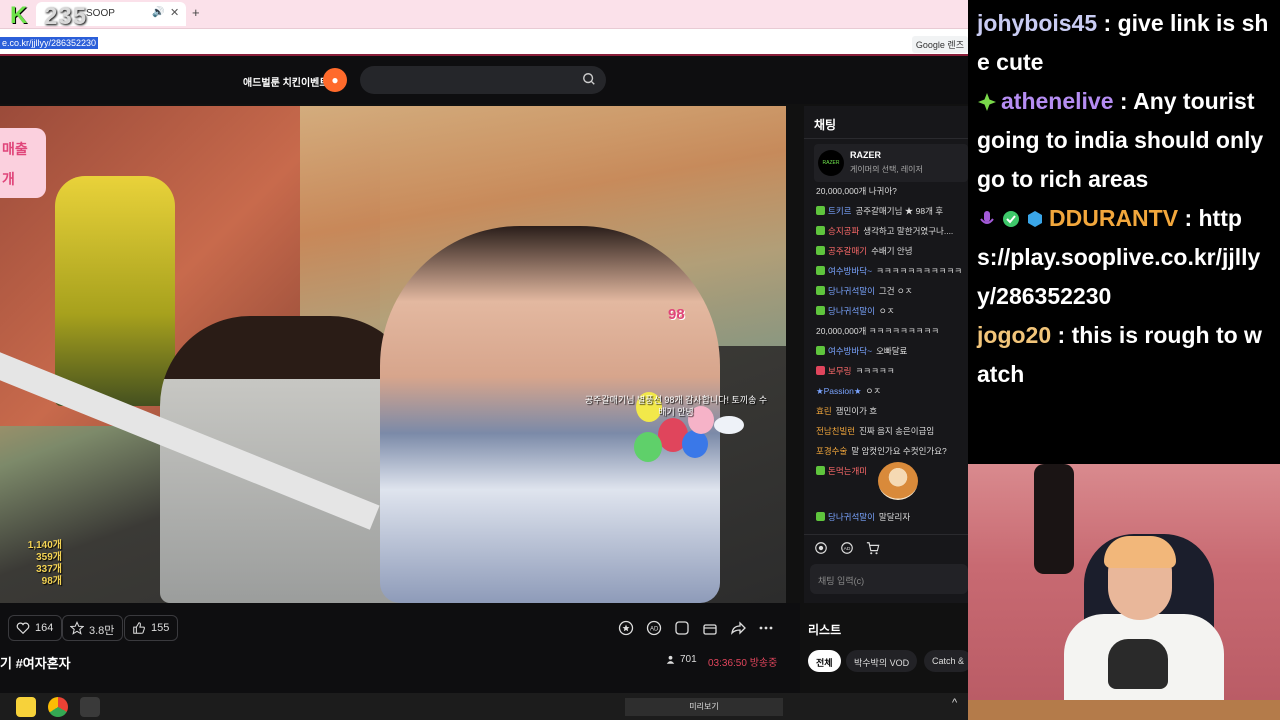 The width and height of the screenshot is (1280, 720). What do you see at coordinates (856, 411) in the screenshot?
I see `chat-text: 잼민이가 흐` at bounding box center [856, 411].